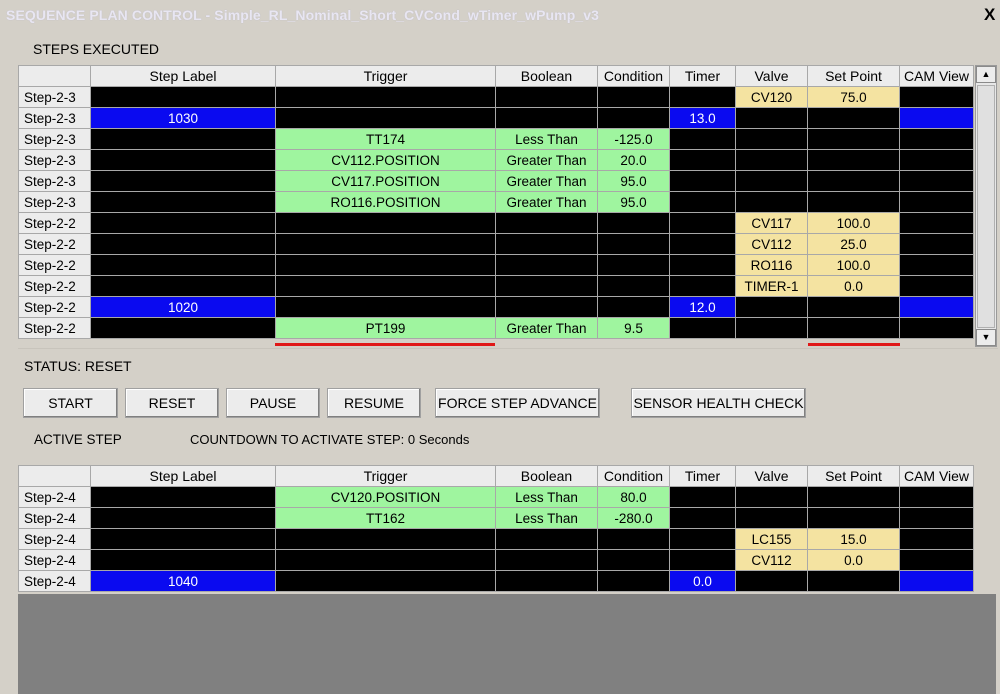 The height and width of the screenshot is (694, 1000). I want to click on cell-condition: -125.0, so click(633, 139).